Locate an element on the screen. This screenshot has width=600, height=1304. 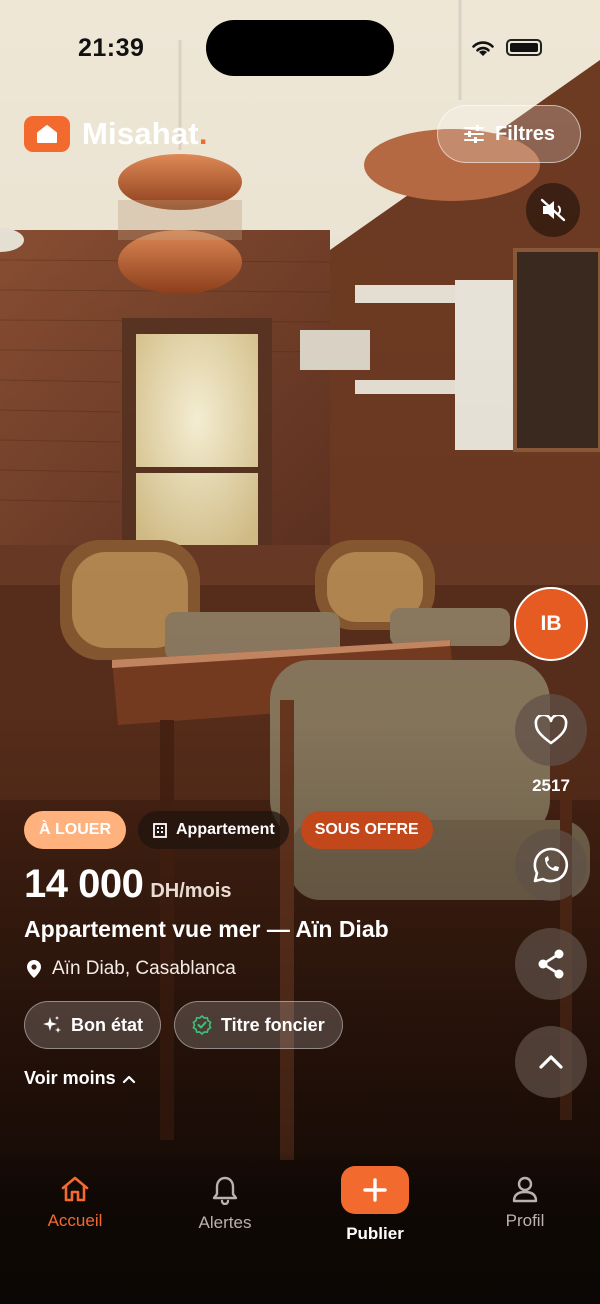
whatsapp-button is located at coordinates (551, 865).